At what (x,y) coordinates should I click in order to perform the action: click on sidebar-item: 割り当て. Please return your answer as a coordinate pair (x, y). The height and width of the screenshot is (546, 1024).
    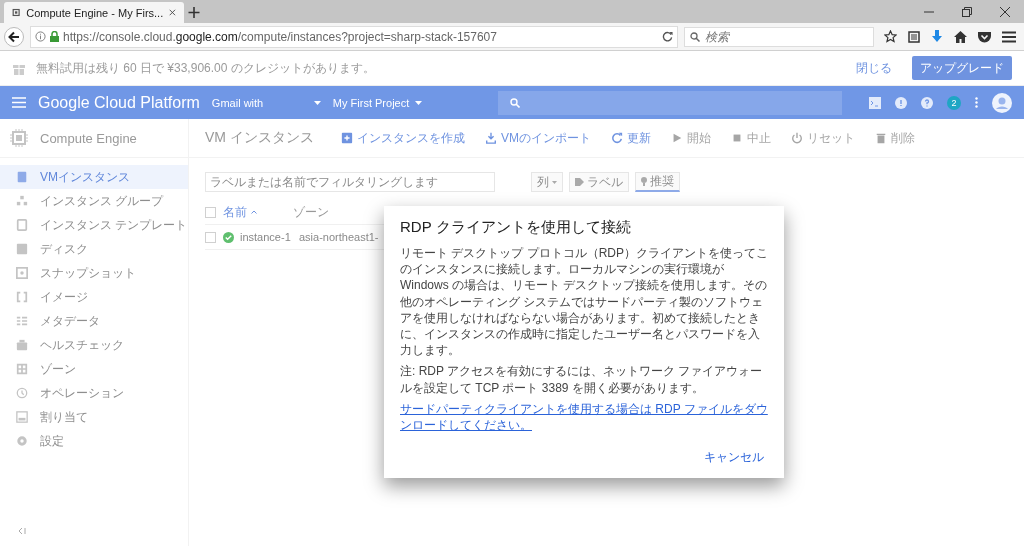
    Looking at the image, I should click on (94, 417).